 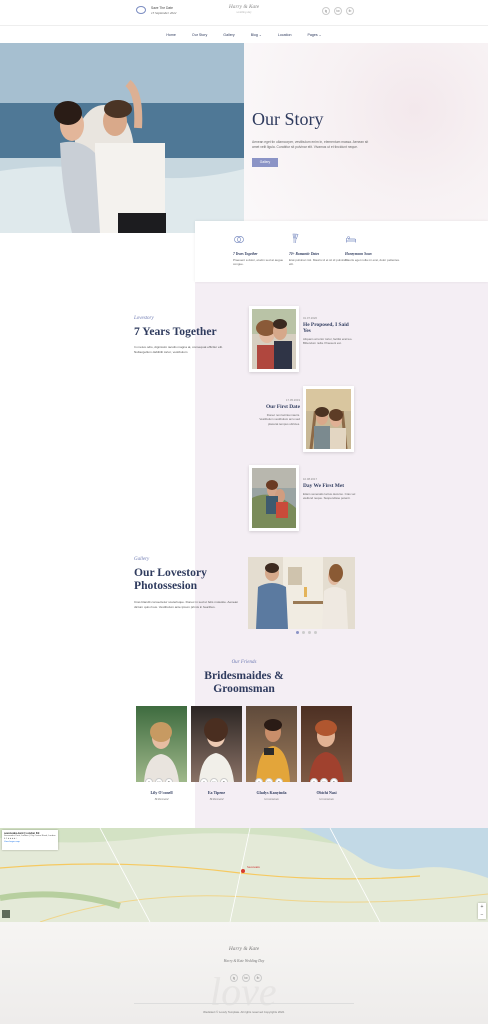 I want to click on member-name: Obichi Nasi, so click(x=326, y=792).